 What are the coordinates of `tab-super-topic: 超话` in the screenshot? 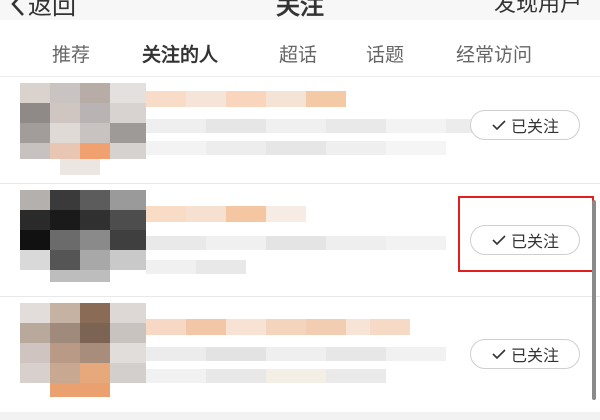 It's located at (298, 53).